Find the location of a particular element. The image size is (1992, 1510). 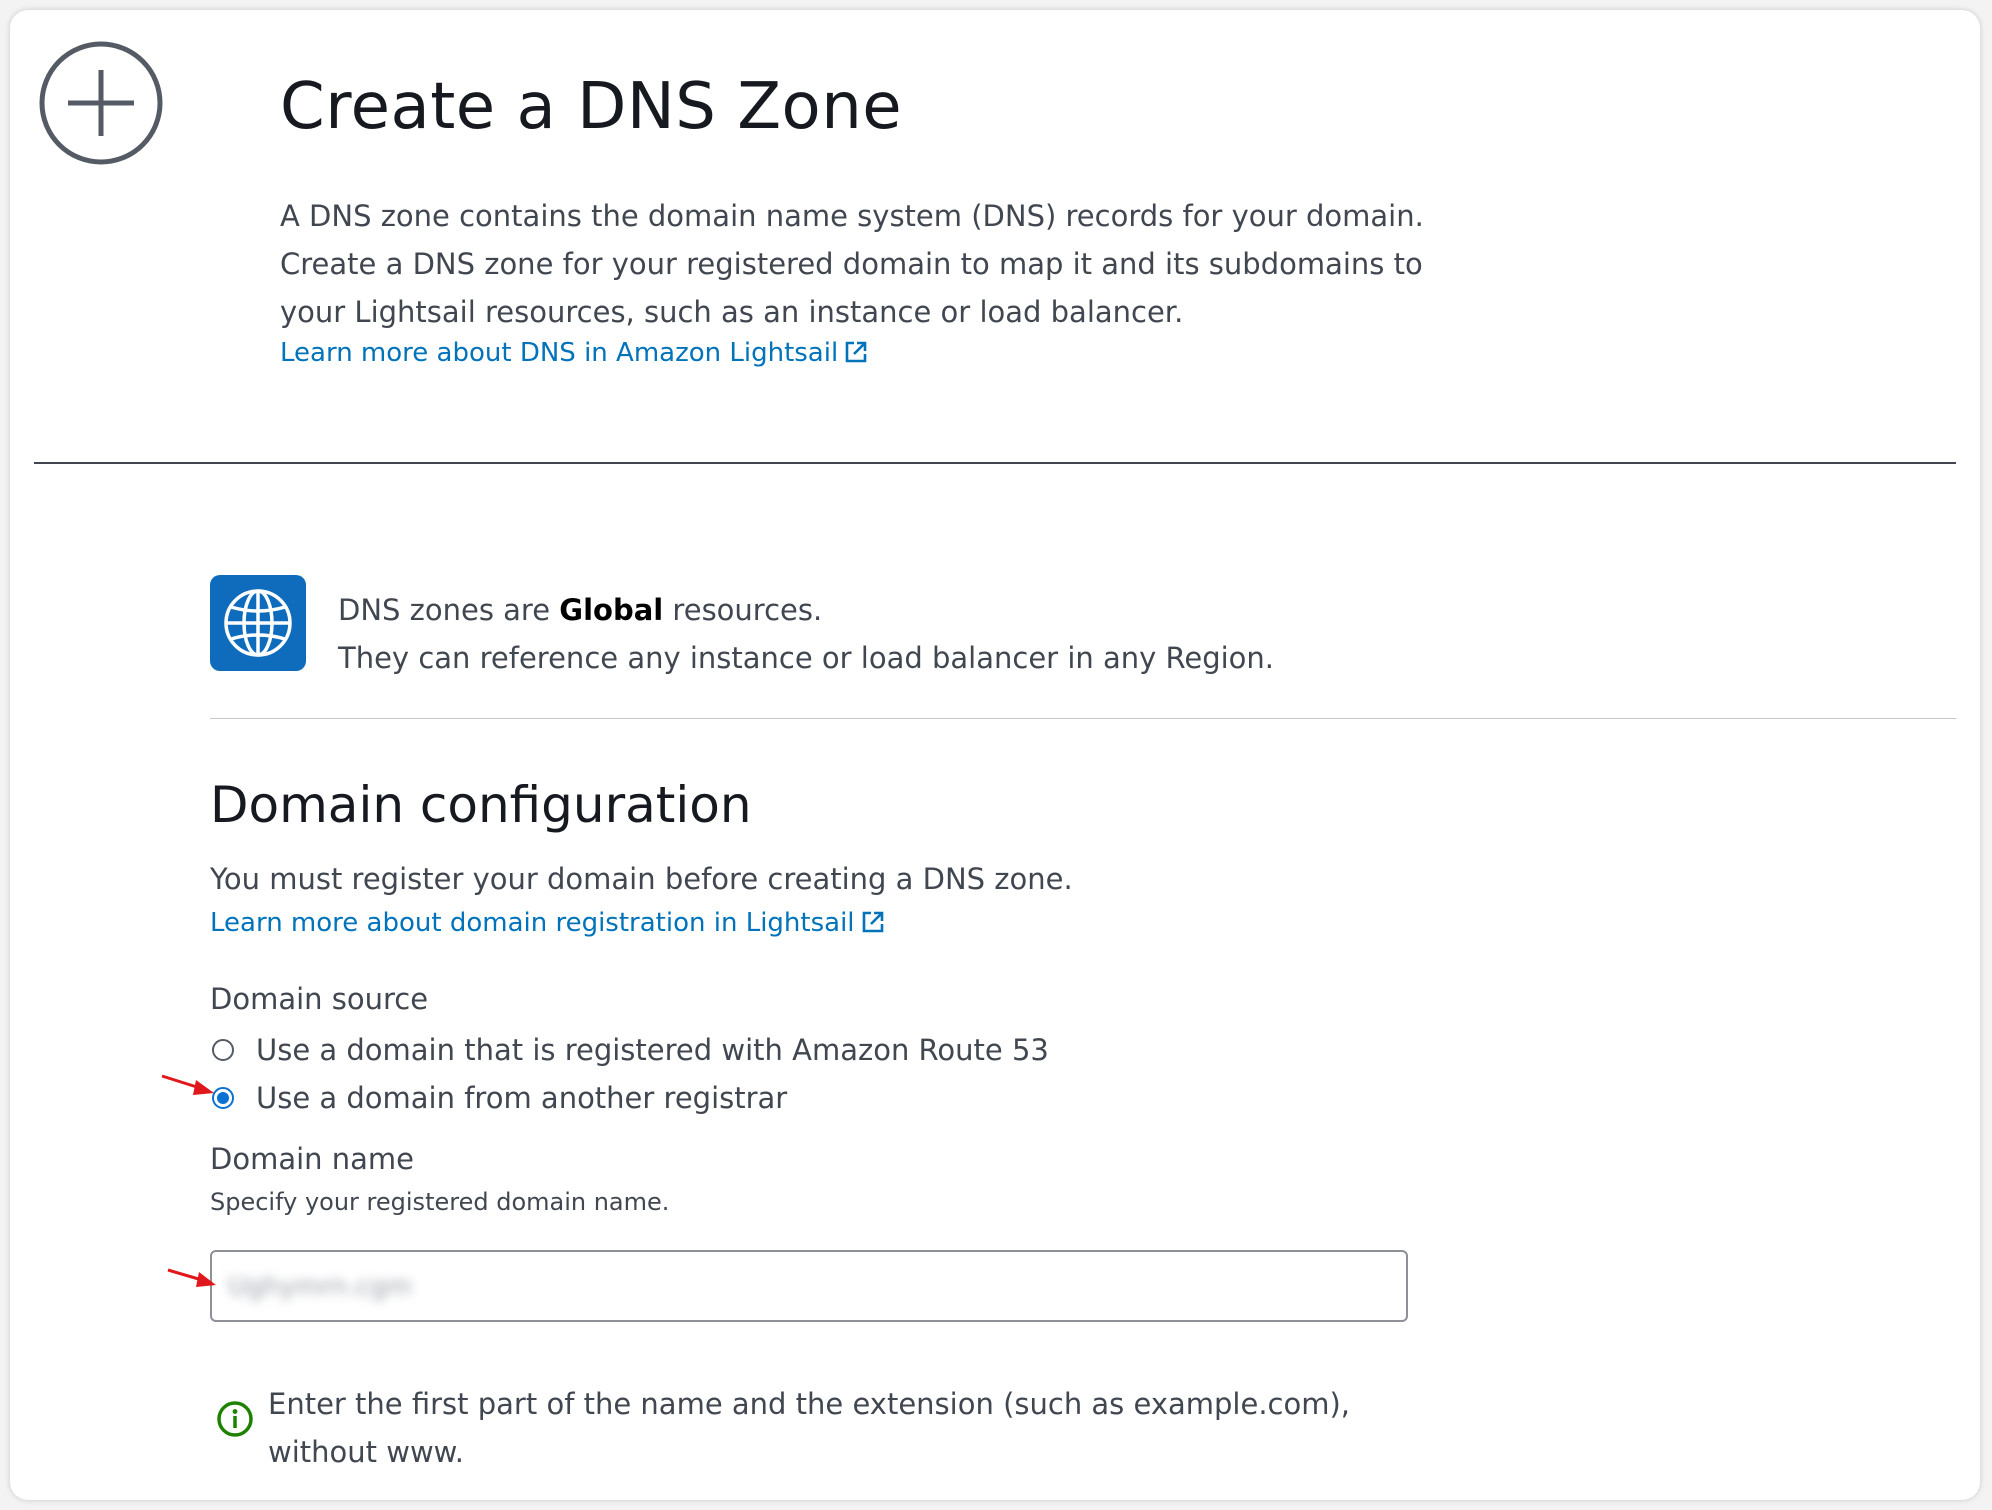

section-divider is located at coordinates (1083, 718).